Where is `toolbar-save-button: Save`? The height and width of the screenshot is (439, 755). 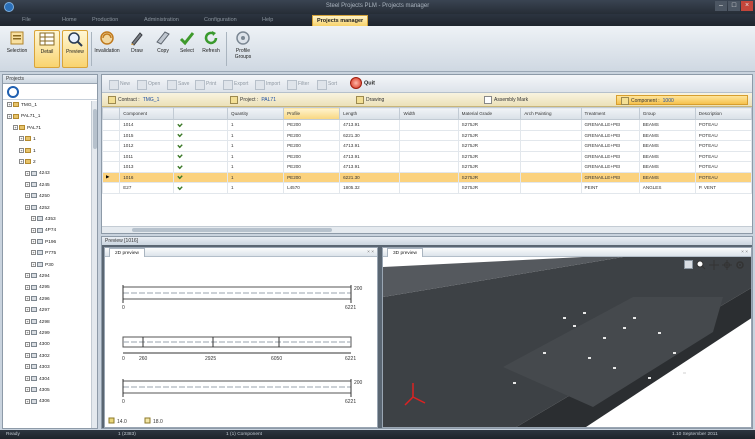 toolbar-save-button: Save is located at coordinates (177, 84).